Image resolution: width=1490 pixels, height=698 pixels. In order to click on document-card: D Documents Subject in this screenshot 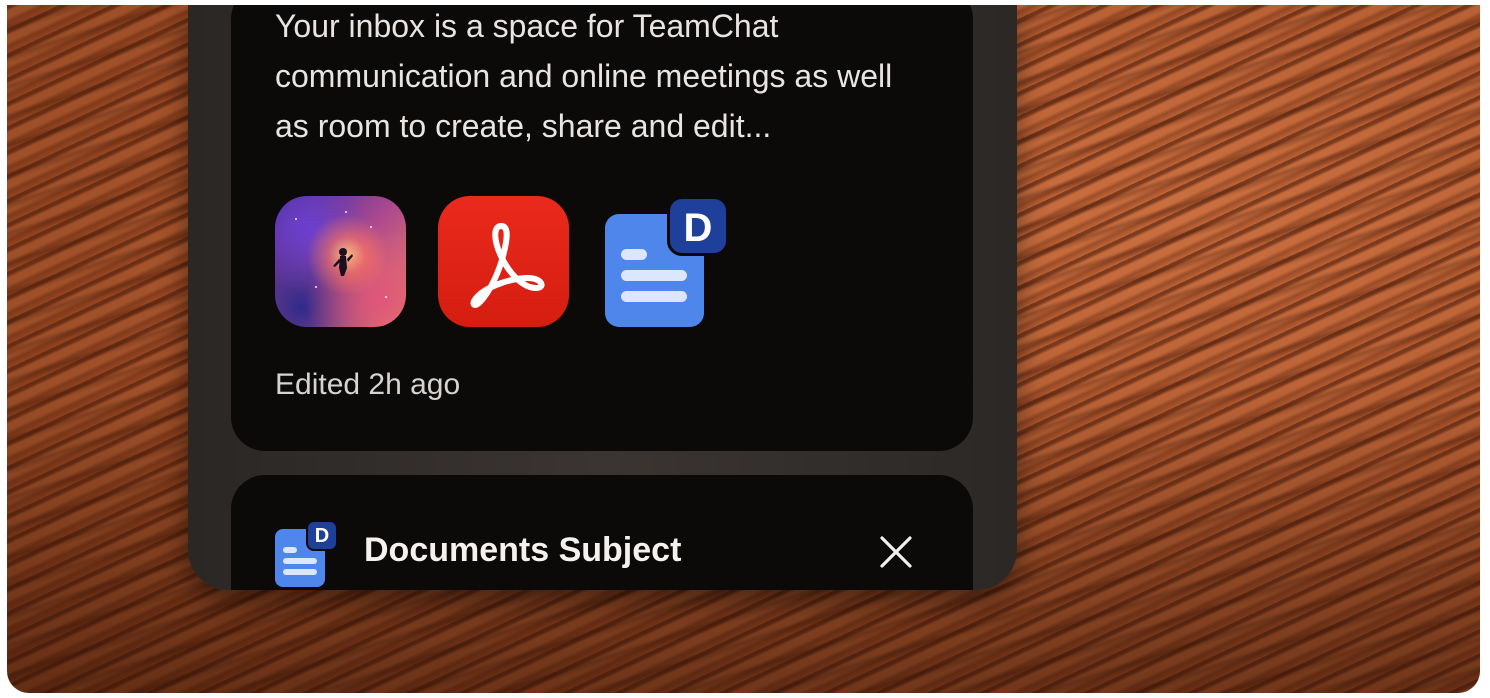, I will do `click(602, 532)`.